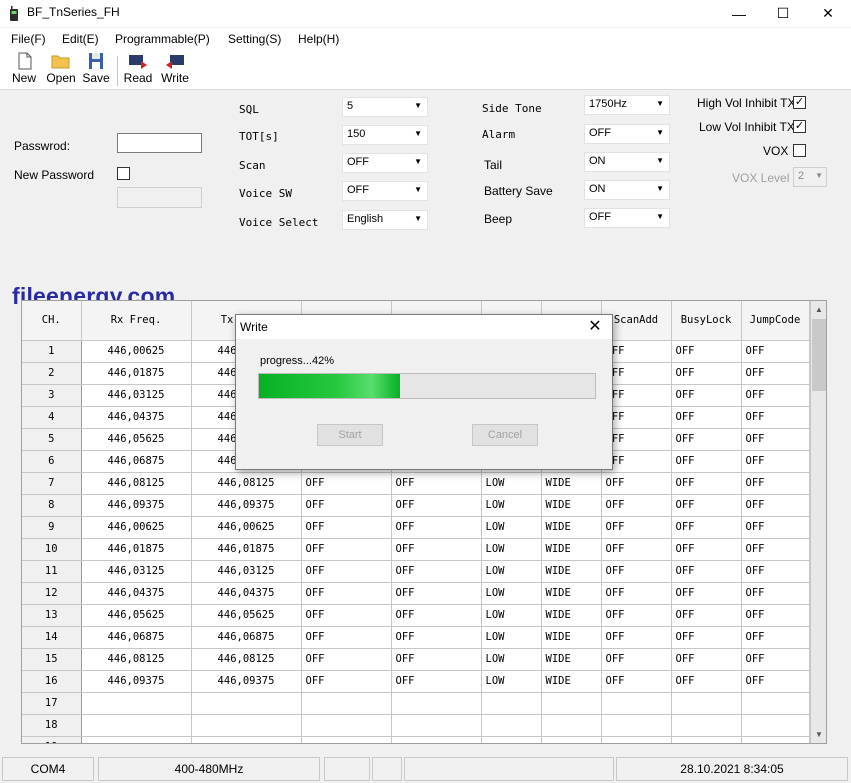 The image size is (851, 783). Describe the element at coordinates (52, 373) in the screenshot. I see `channel-number-cell: 2` at that location.